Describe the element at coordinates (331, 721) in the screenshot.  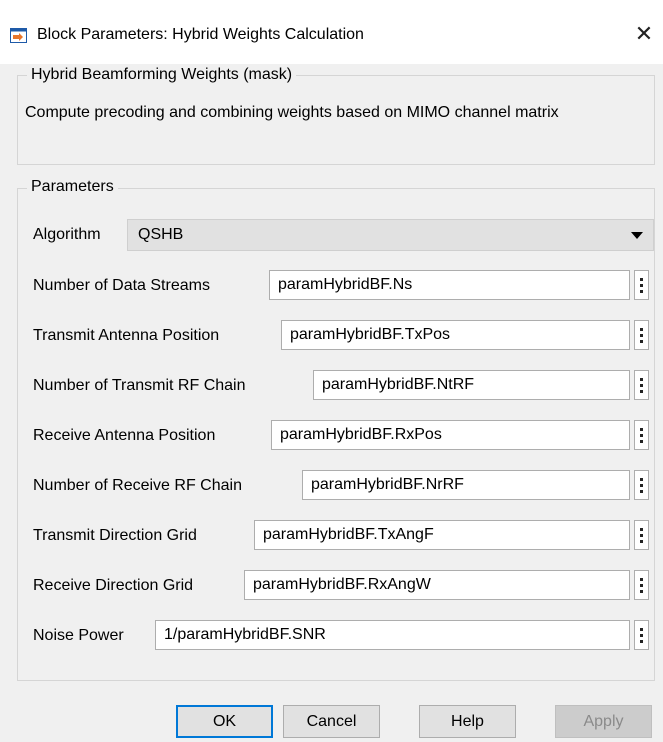
I see `cancel-button: Cancel` at that location.